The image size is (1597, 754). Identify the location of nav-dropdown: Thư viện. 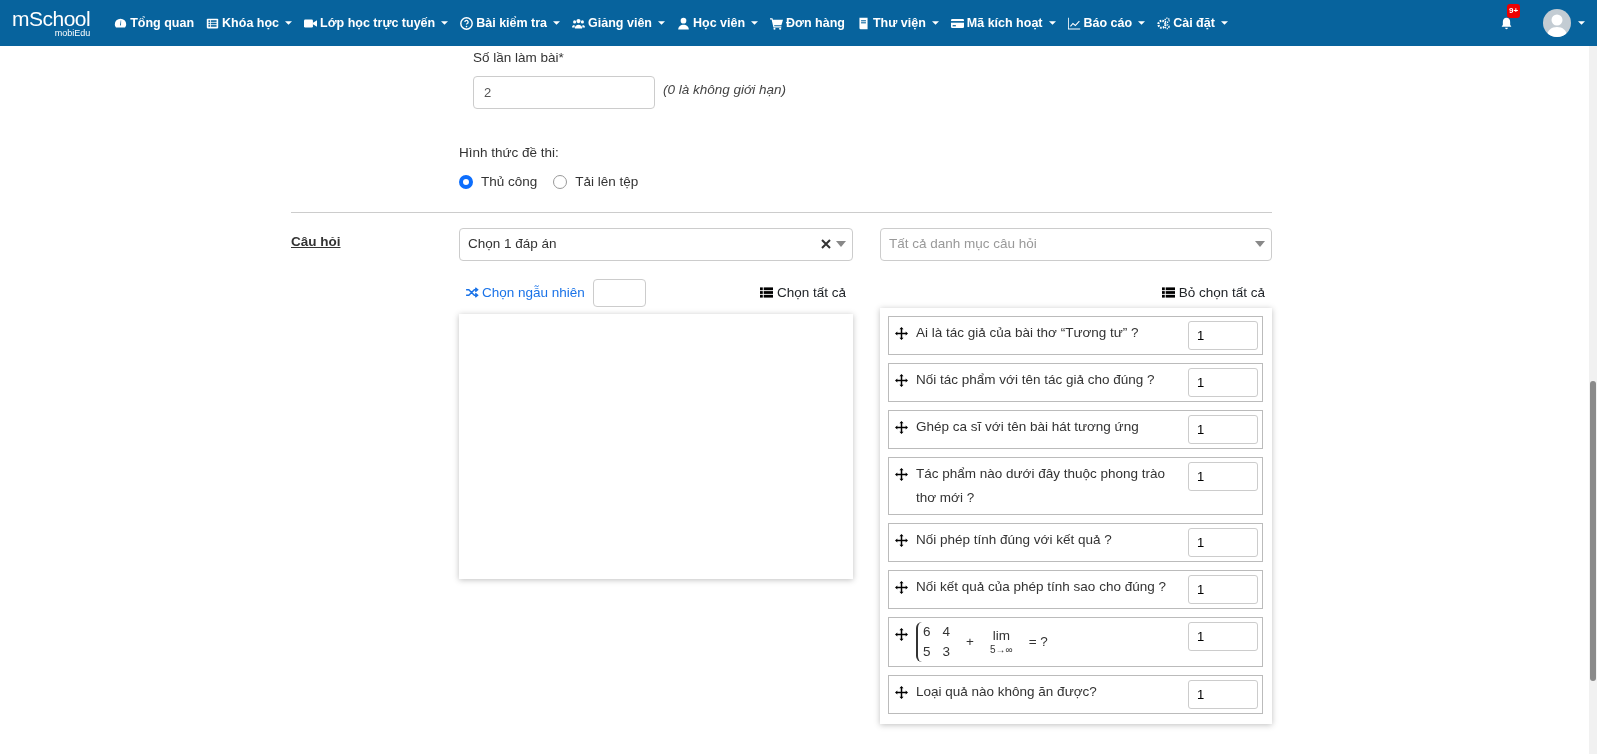
(898, 23).